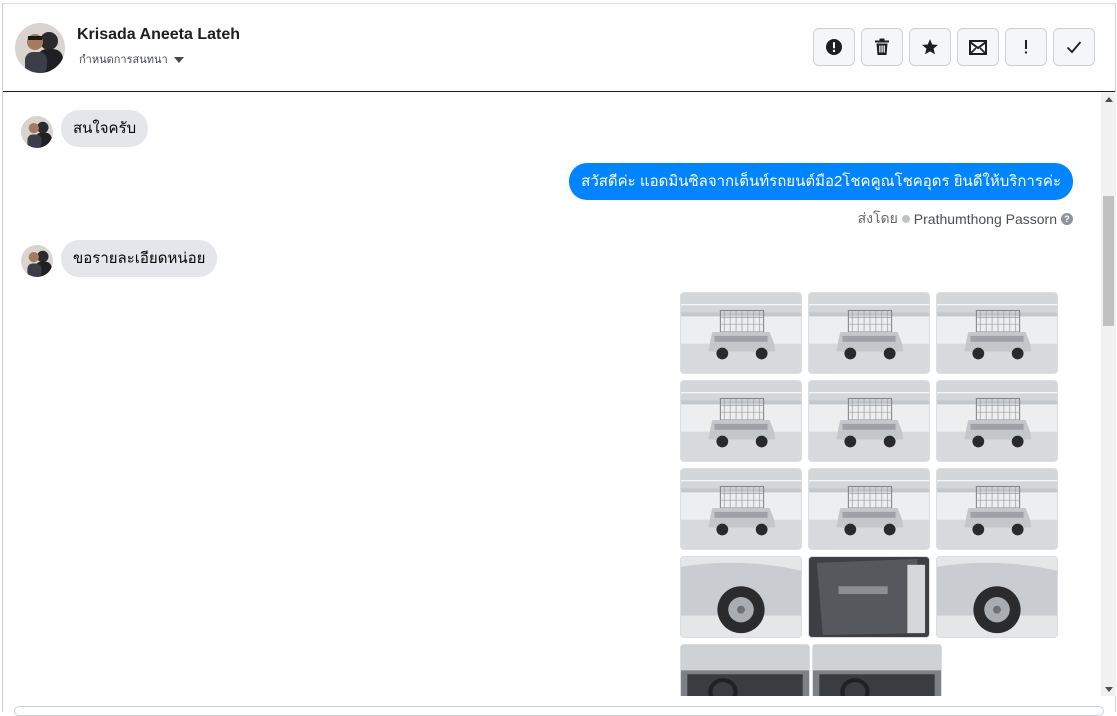  Describe the element at coordinates (1108, 99) in the screenshot. I see `scroll-up-arrow` at that location.